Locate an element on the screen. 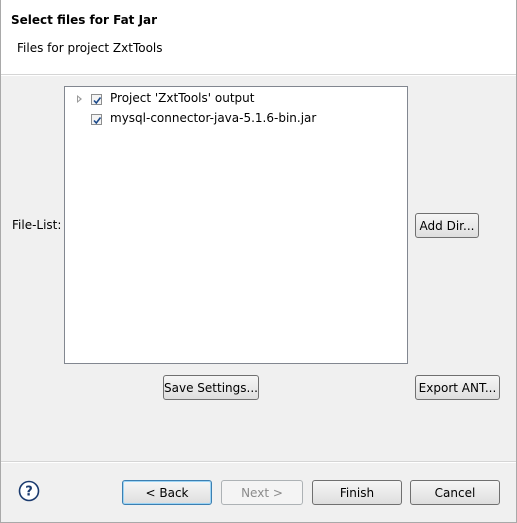  cancel-button: Cancel is located at coordinates (455, 492).